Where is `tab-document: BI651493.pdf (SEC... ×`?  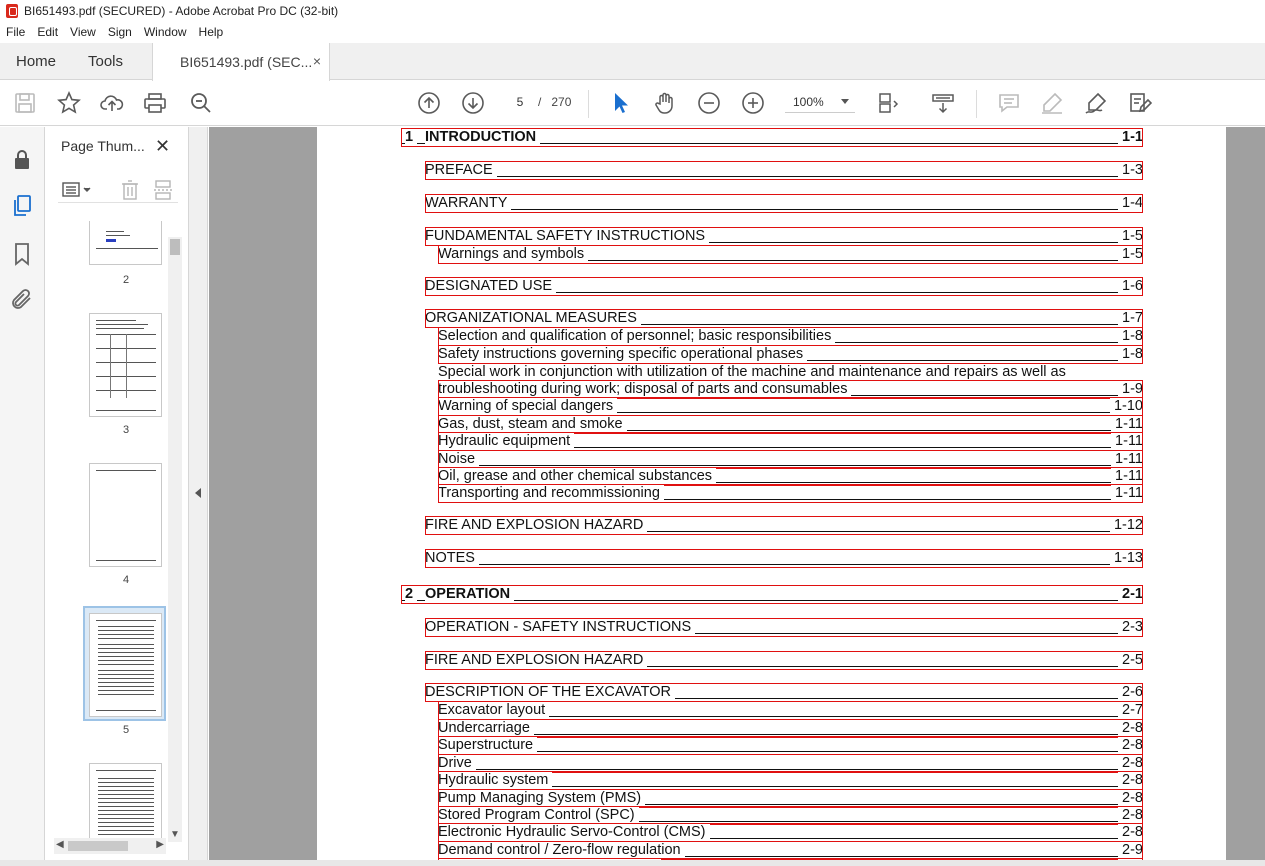
tab-document: BI651493.pdf (SEC... × is located at coordinates (241, 62).